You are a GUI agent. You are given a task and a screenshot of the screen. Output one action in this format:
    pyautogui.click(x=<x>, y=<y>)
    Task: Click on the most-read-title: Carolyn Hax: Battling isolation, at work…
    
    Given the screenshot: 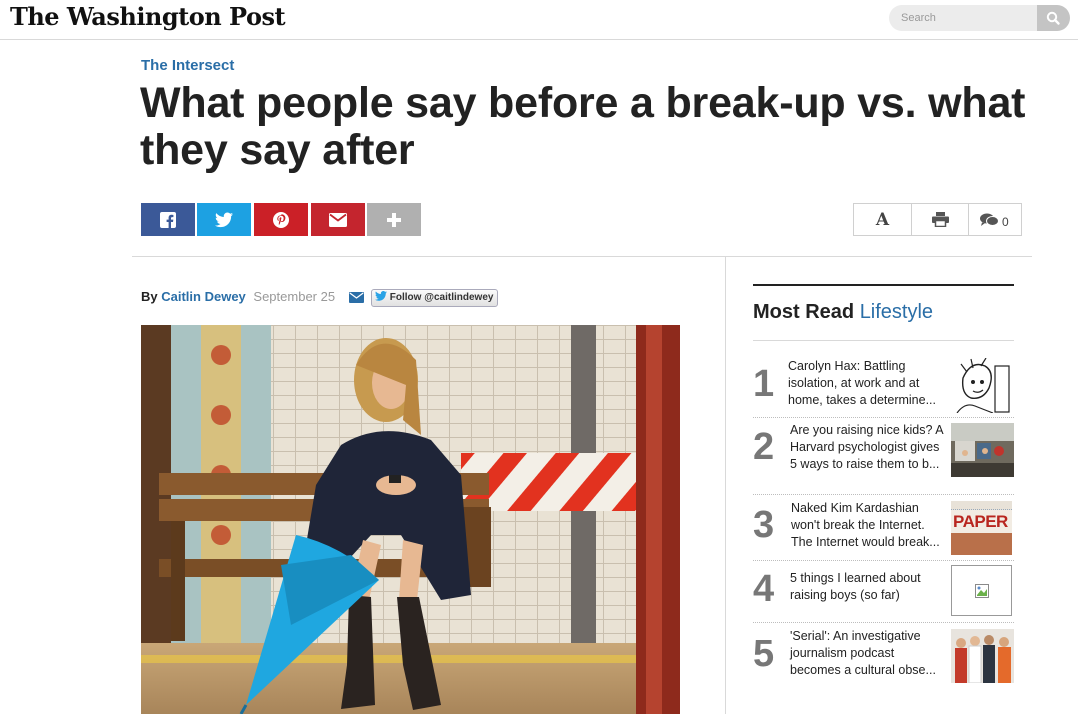 What is the action you would take?
    pyautogui.click(x=866, y=383)
    